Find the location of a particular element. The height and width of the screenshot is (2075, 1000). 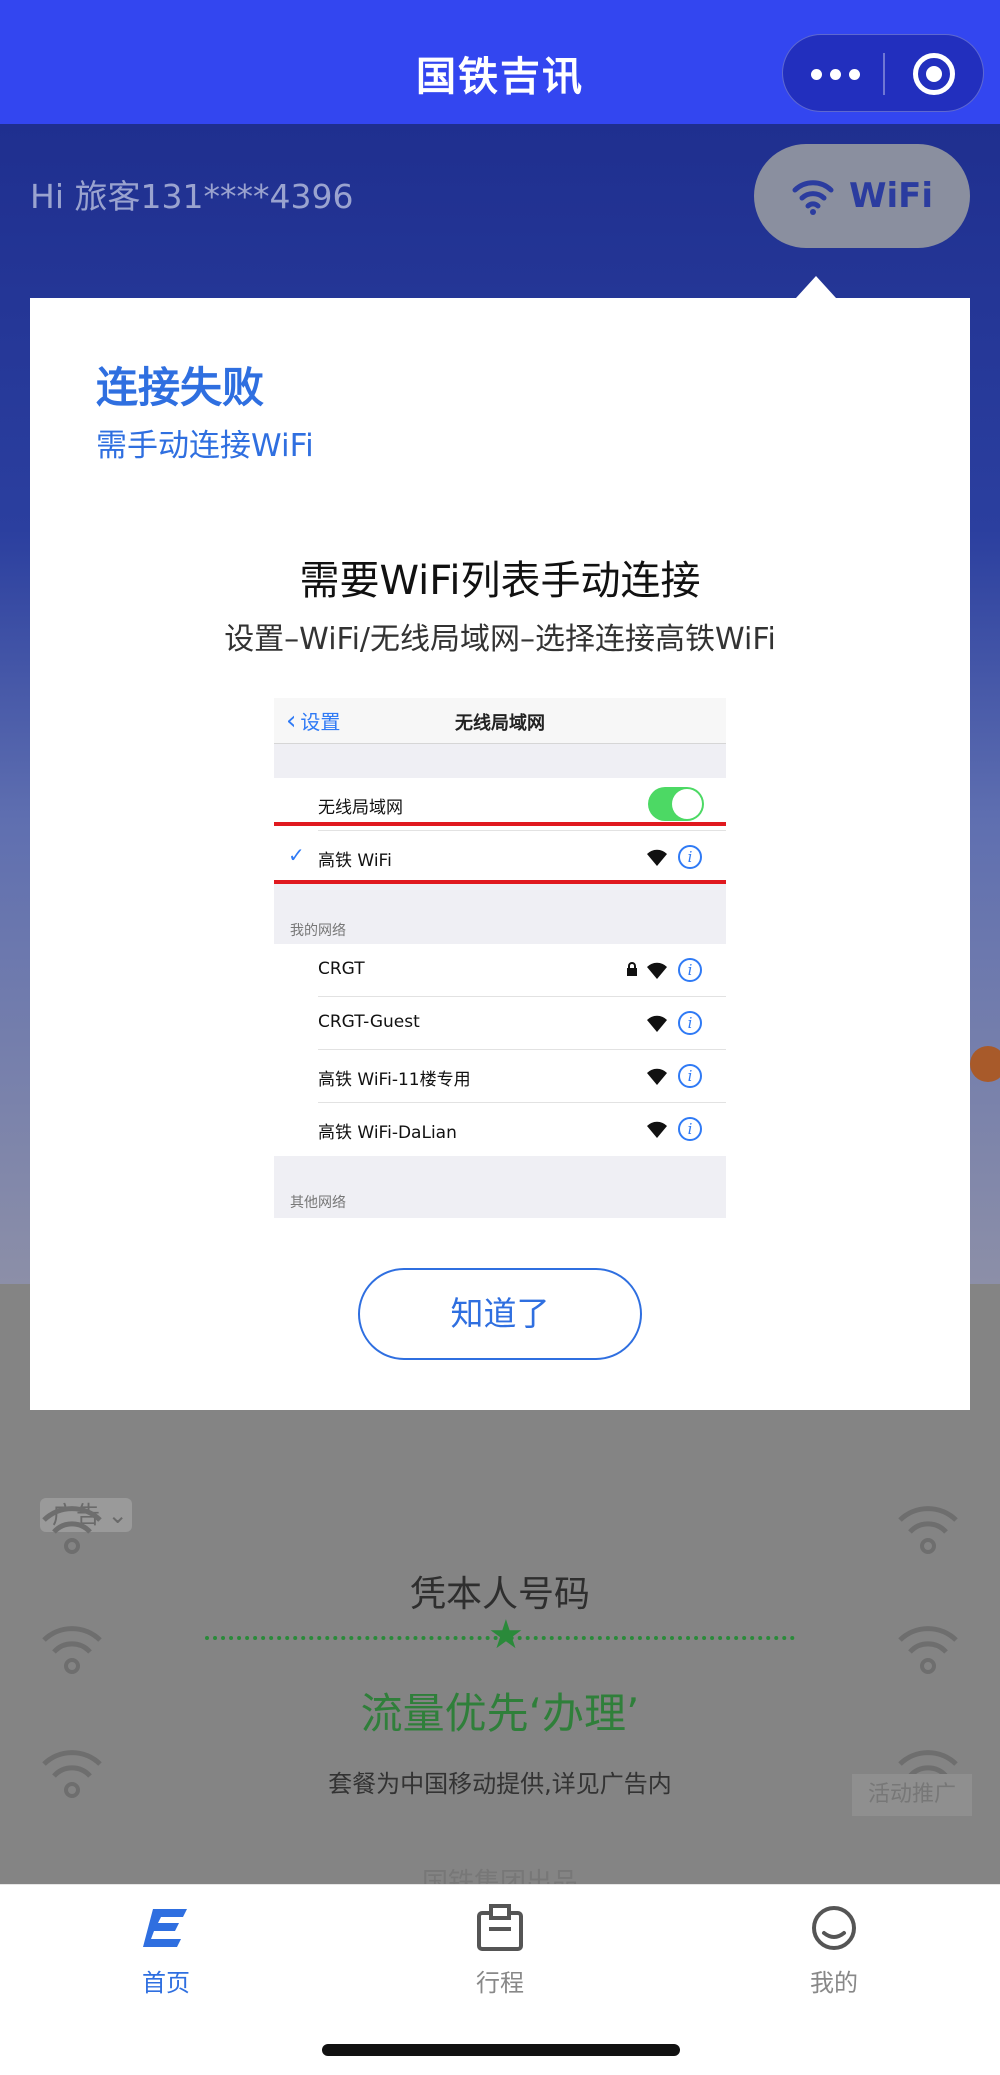

wifi-button-label: WiFi is located at coordinates (891, 196).